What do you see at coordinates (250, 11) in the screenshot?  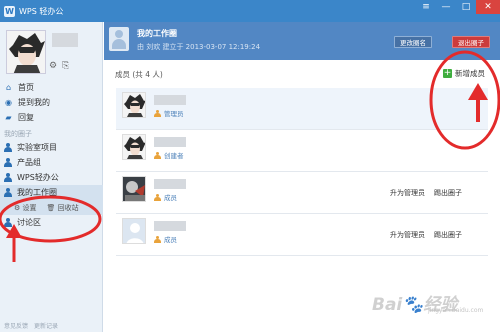 I see `title-bar: W WPS 轻办公 ≡ — □ ✕` at bounding box center [250, 11].